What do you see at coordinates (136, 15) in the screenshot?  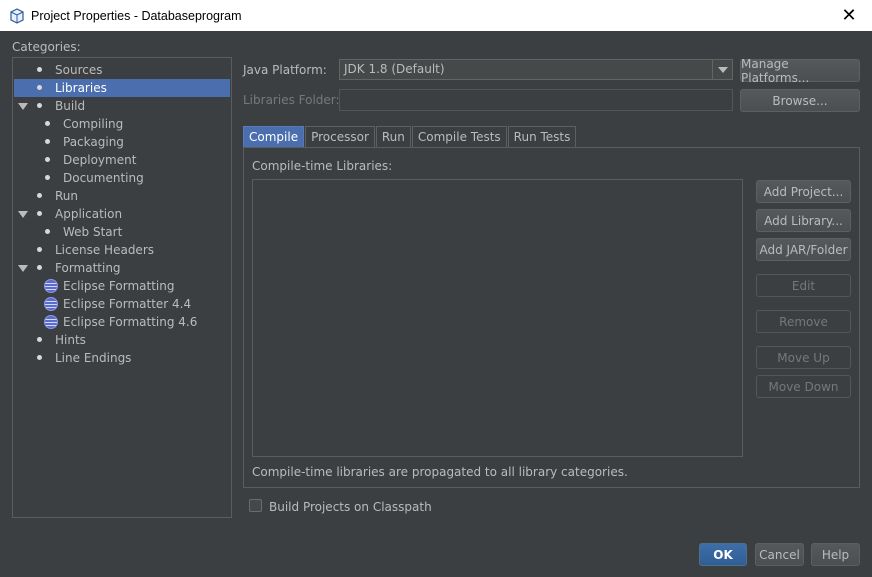 I see `window-title: Project Properties - Databaseprogram` at bounding box center [136, 15].